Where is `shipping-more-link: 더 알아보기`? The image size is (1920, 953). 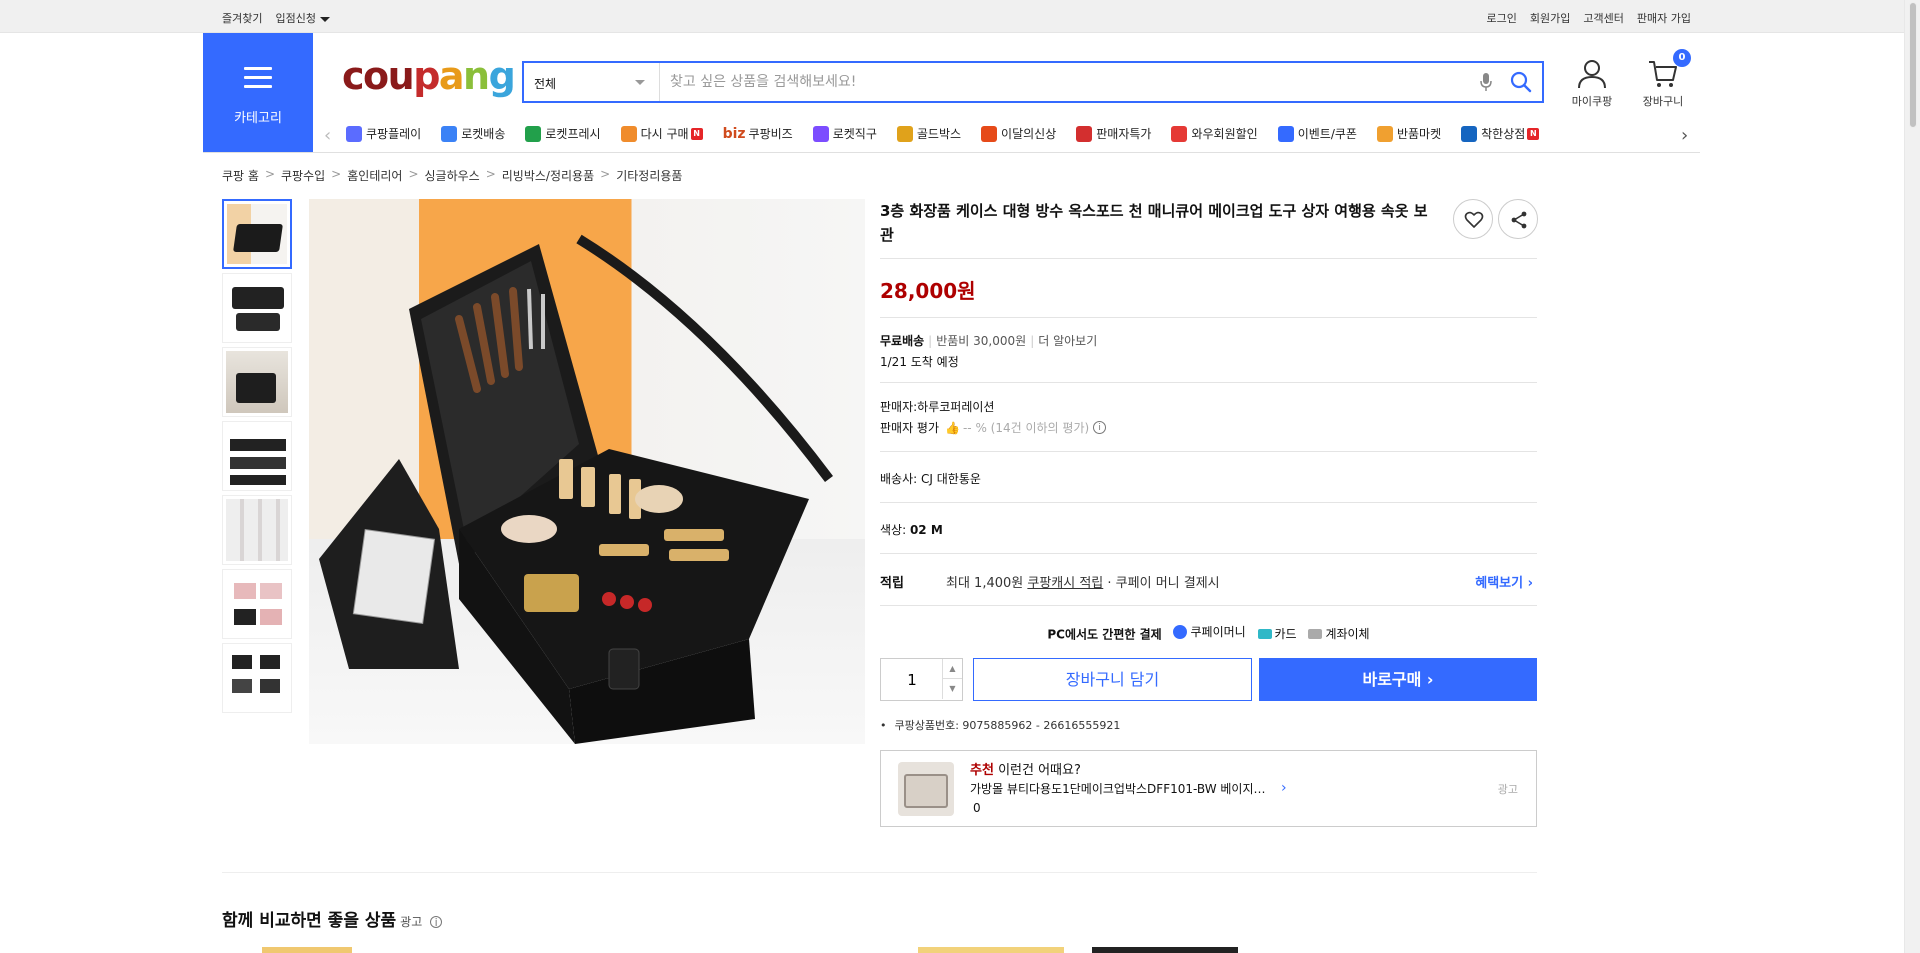
shipping-more-link: 더 알아보기 is located at coordinates (1067, 341).